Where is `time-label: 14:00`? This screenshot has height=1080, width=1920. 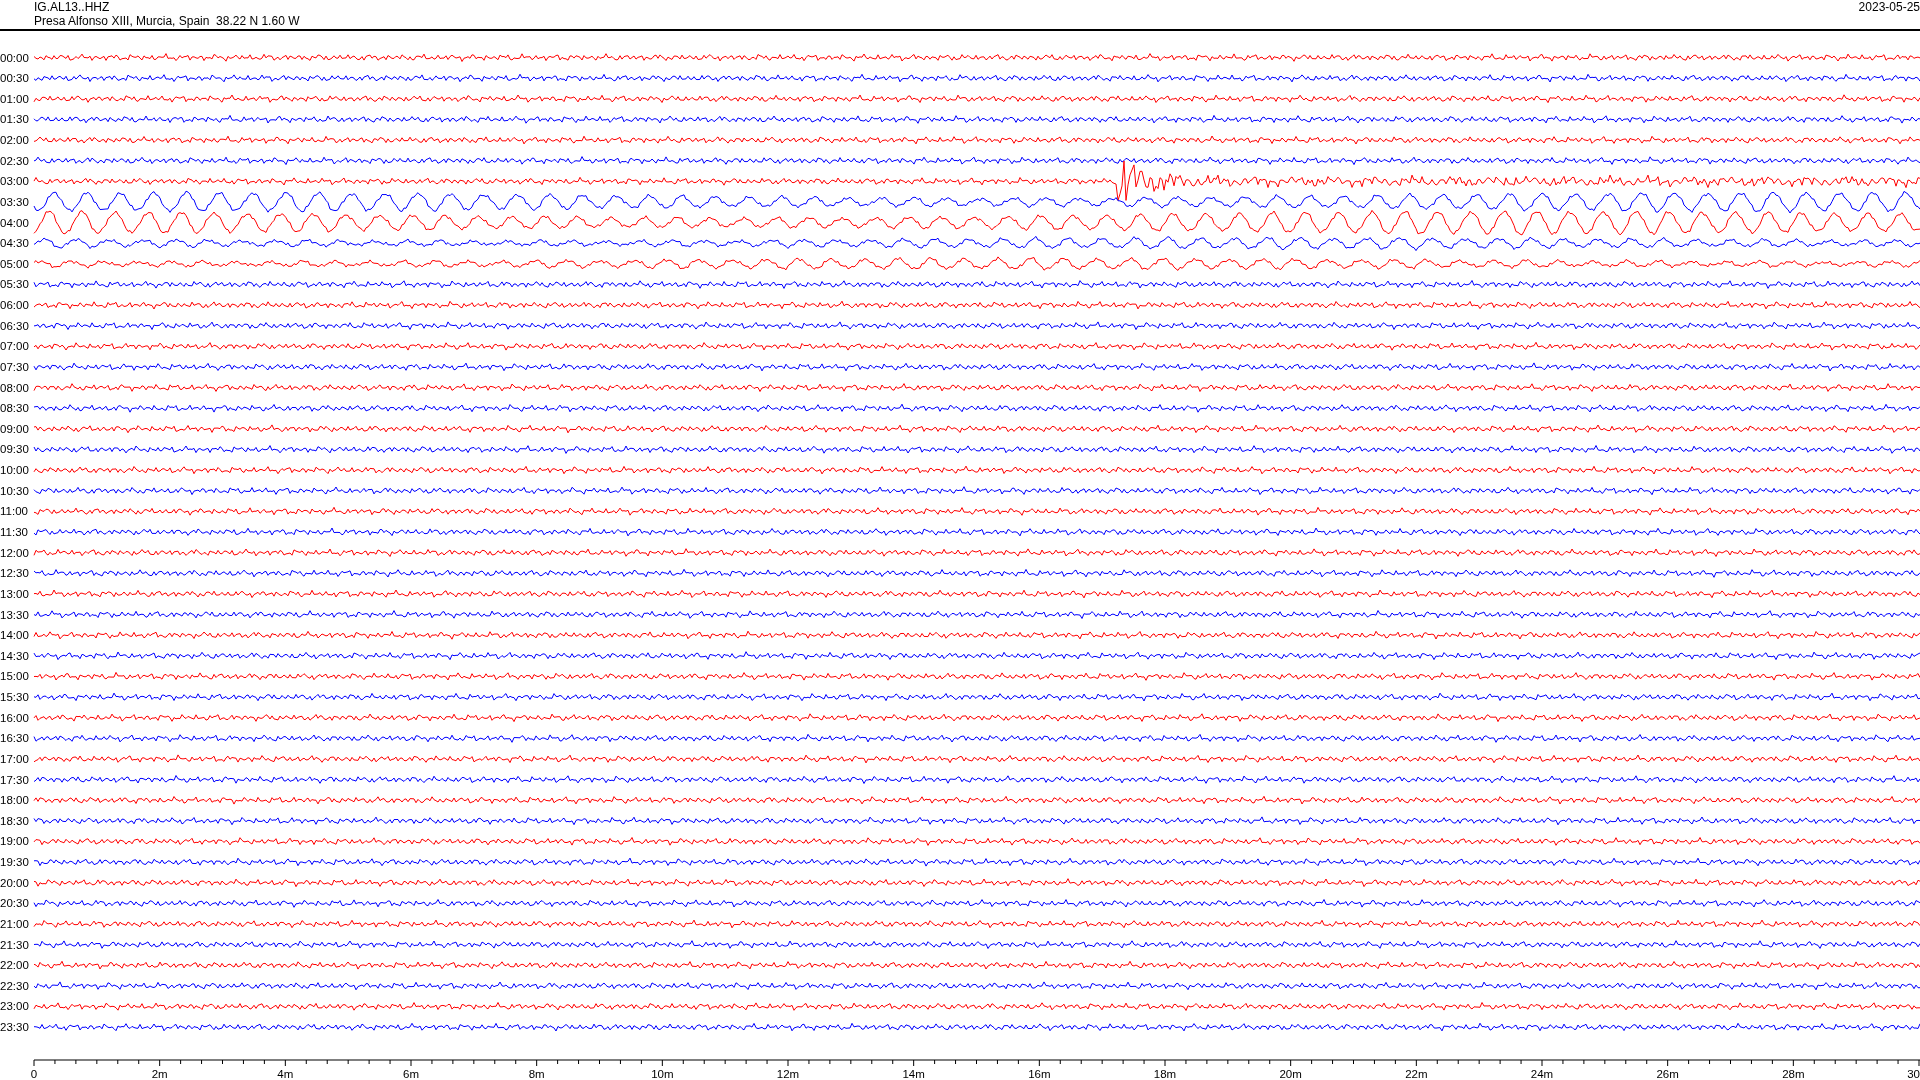
time-label: 14:00 is located at coordinates (14, 635).